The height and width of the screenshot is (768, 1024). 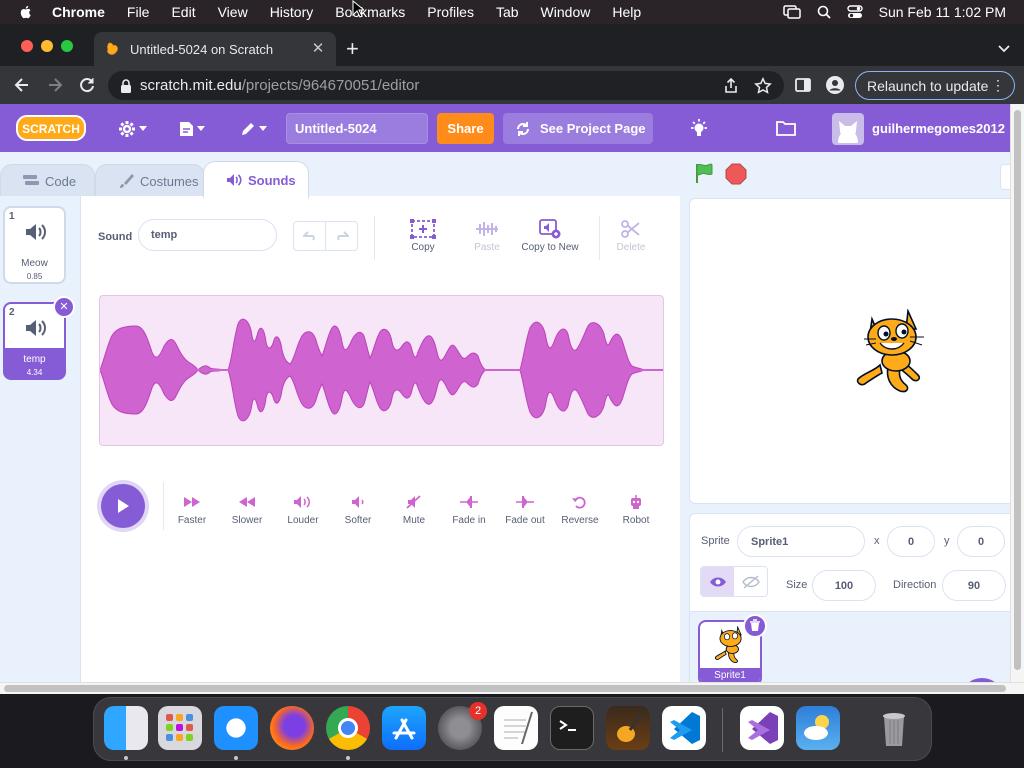 I want to click on sound-tile-meow: 1 Meow 0.85, so click(x=34, y=245).